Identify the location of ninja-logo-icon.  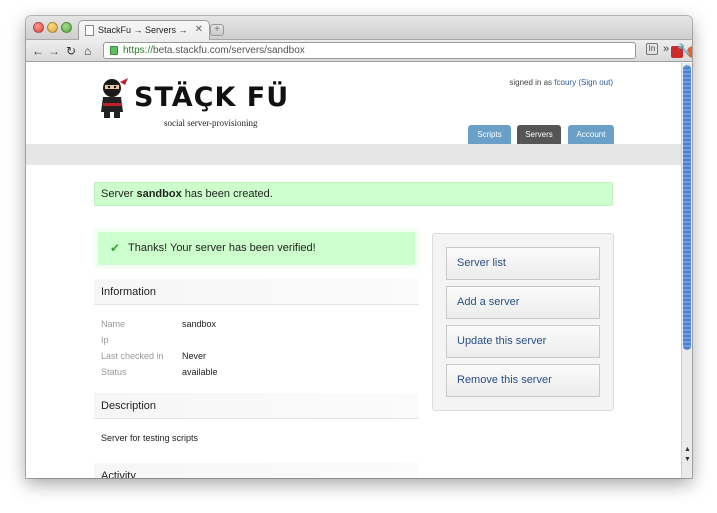
(114, 98).